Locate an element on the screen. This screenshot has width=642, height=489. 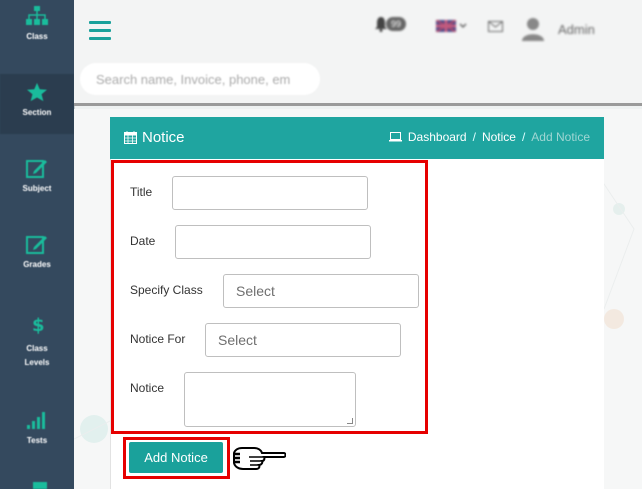
sidebar-item-label: Tests is located at coordinates (37, 440).